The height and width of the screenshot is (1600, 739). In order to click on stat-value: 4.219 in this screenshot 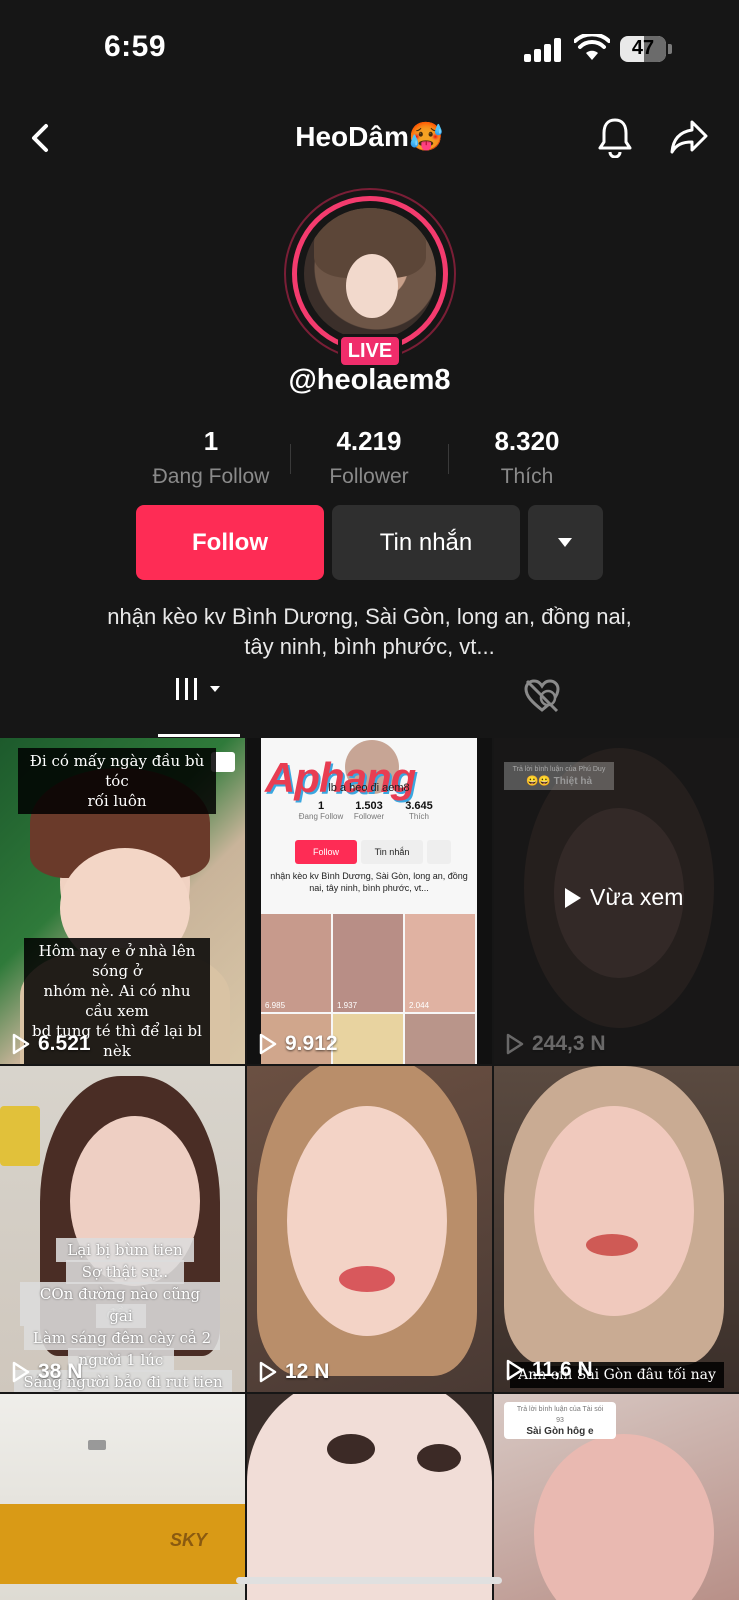, I will do `click(369, 441)`.